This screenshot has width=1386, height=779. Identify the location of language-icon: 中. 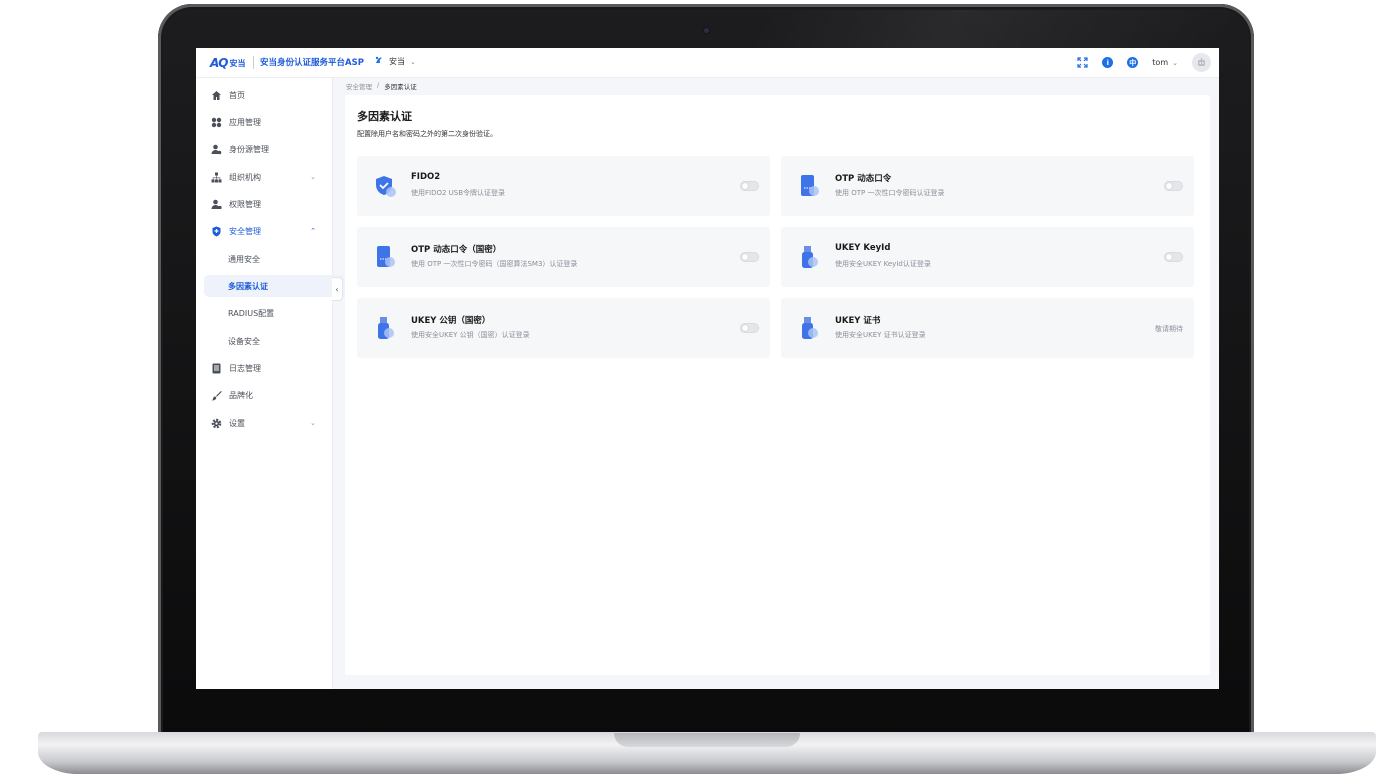
(1133, 62).